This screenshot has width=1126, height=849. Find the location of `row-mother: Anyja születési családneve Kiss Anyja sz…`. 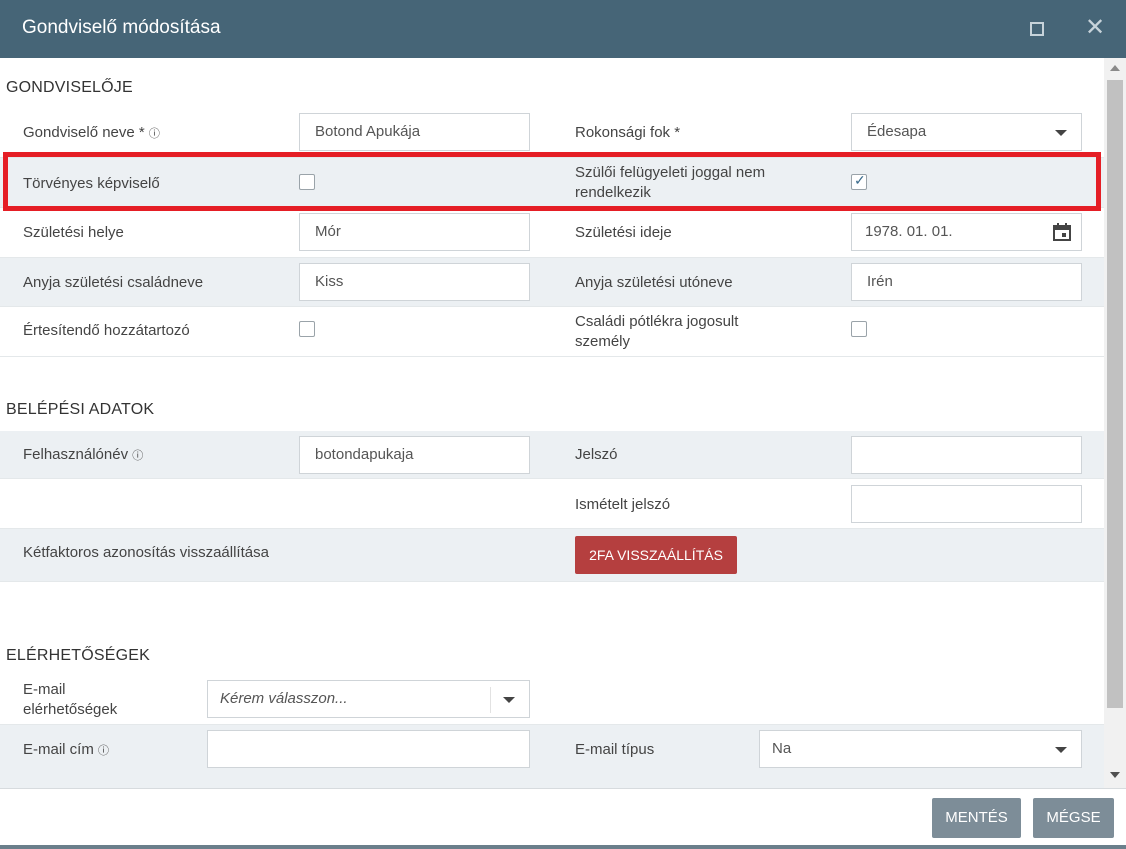

row-mother: Anyja születési családneve Kiss Anyja sz… is located at coordinates (552, 282).